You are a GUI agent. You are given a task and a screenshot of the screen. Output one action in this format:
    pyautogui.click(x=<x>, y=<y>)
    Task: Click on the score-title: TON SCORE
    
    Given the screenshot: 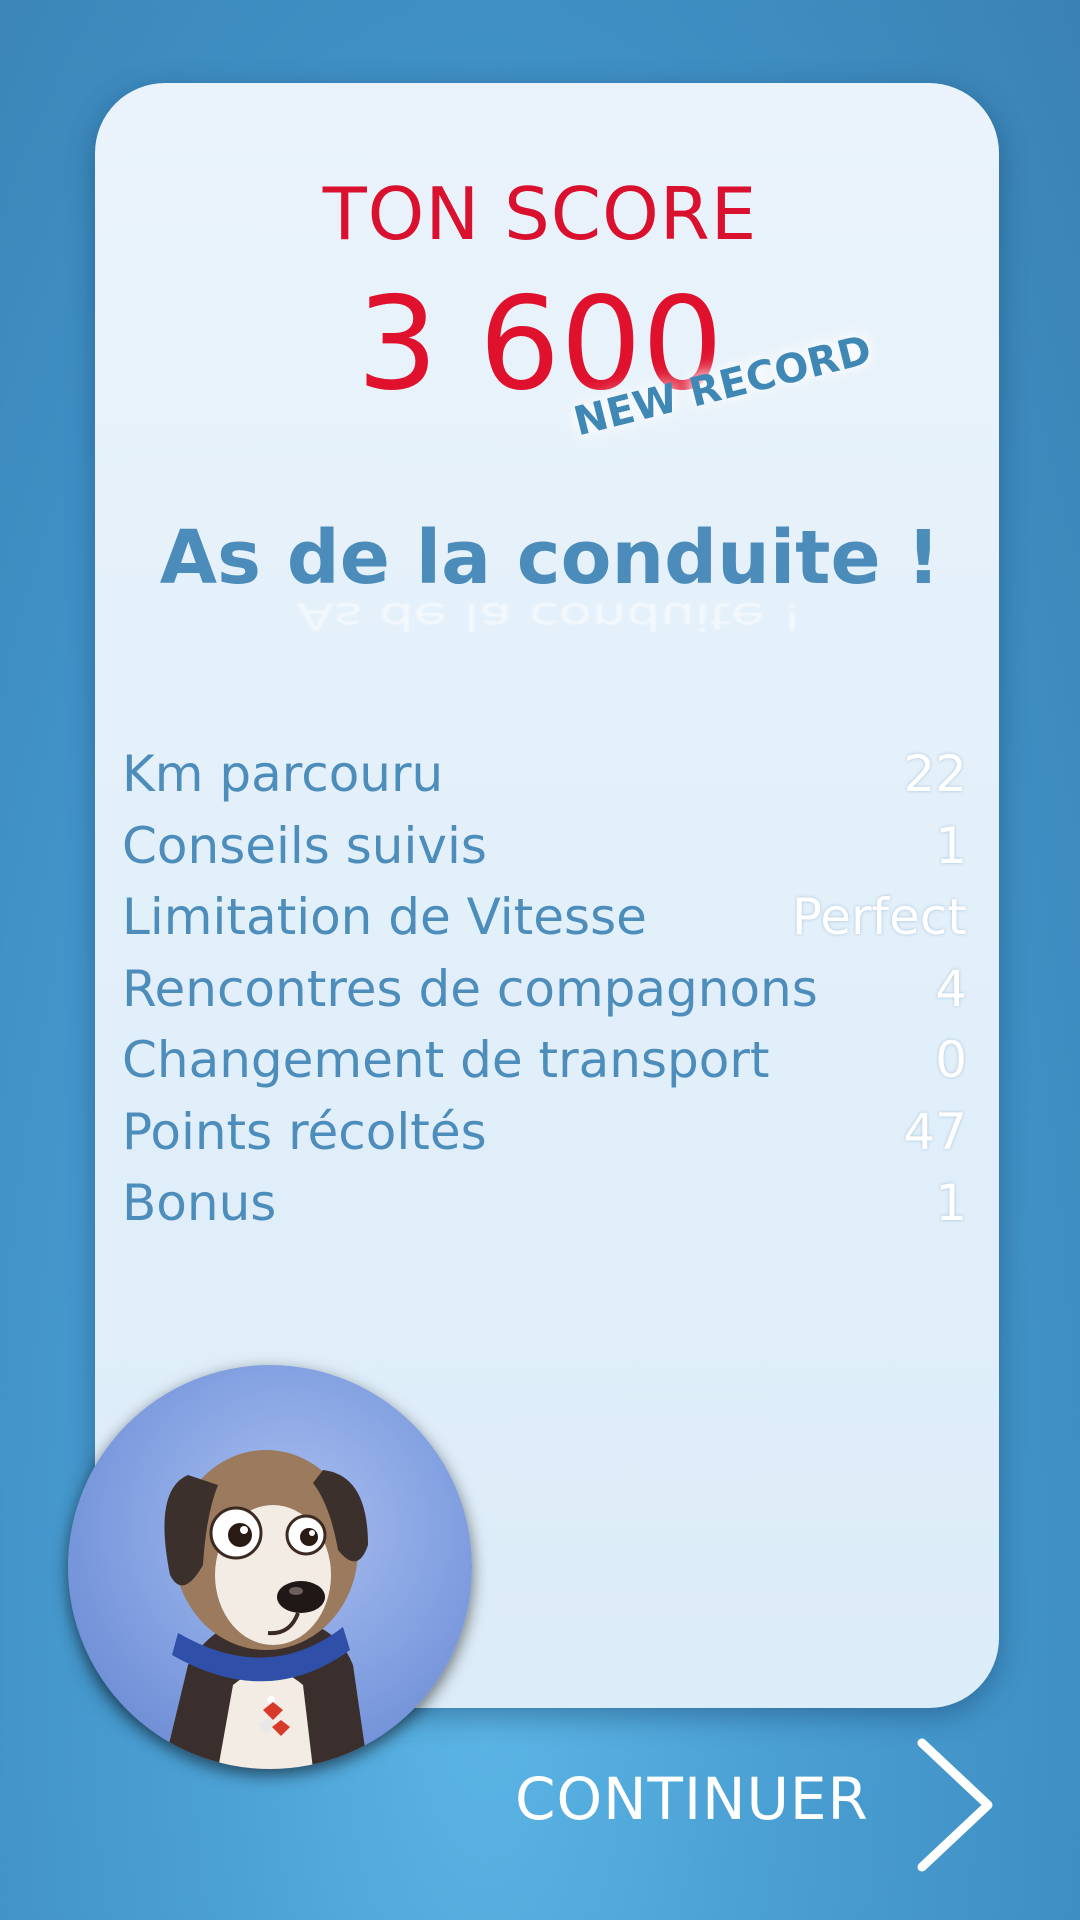 What is the action you would take?
    pyautogui.click(x=540, y=214)
    